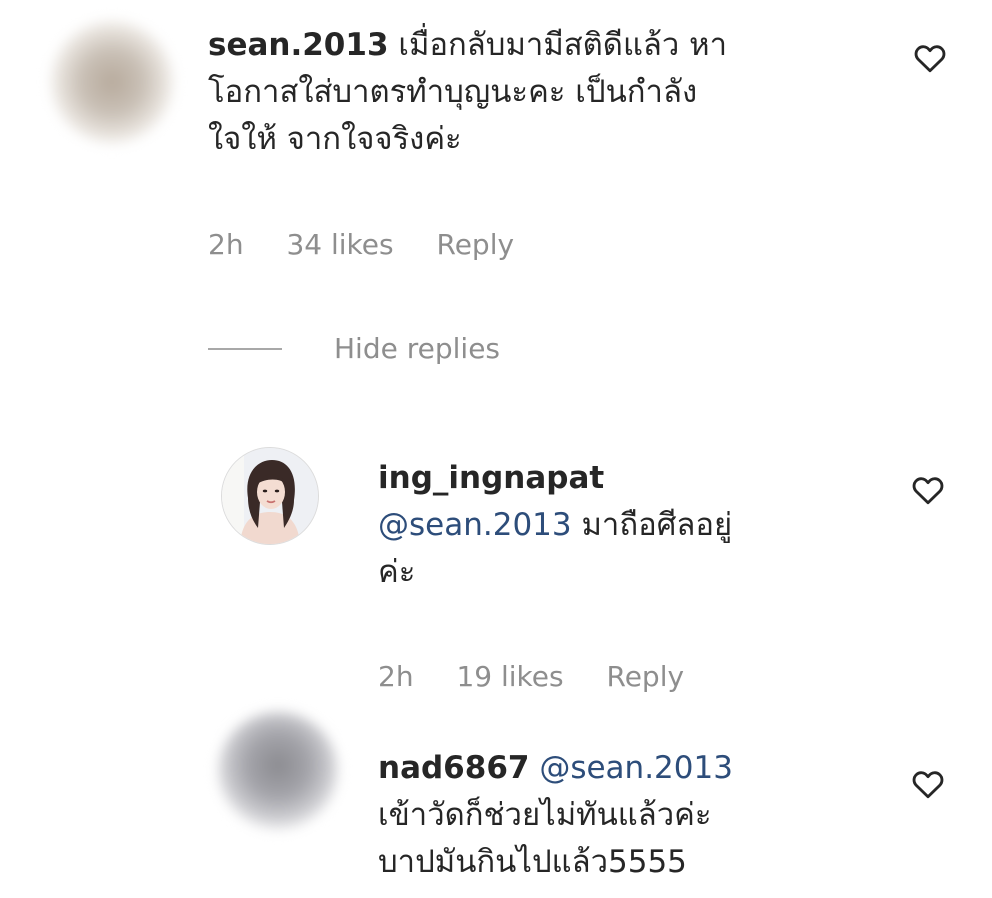  What do you see at coordinates (453, 768) in the screenshot?
I see `comment-username: nad6867` at bounding box center [453, 768].